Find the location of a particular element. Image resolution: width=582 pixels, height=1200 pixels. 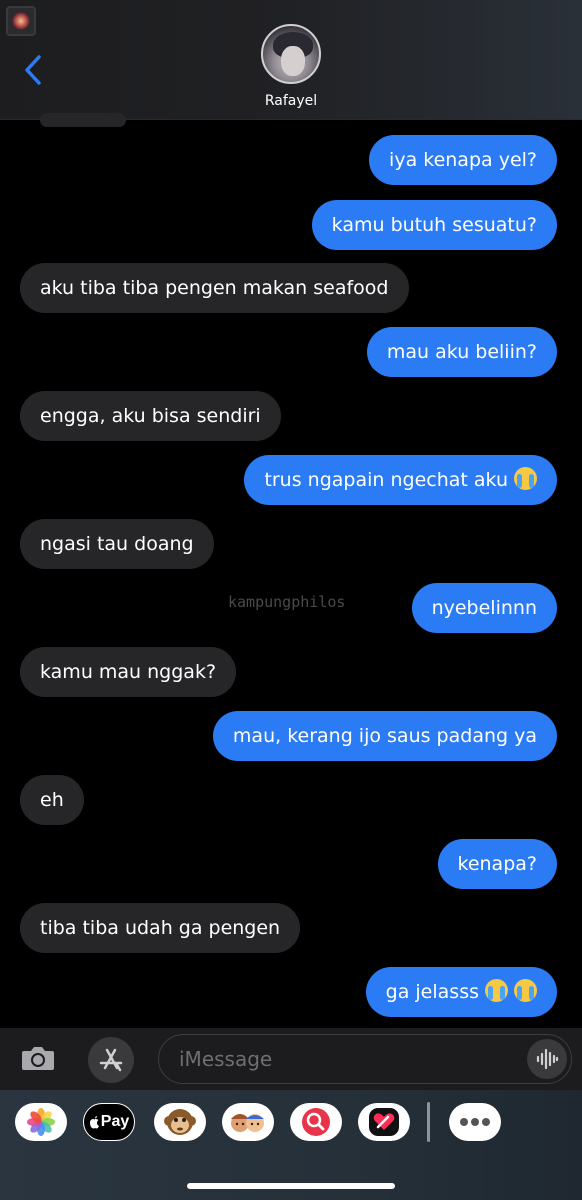

apple-pay-app-button: Pay is located at coordinates (109, 1122).